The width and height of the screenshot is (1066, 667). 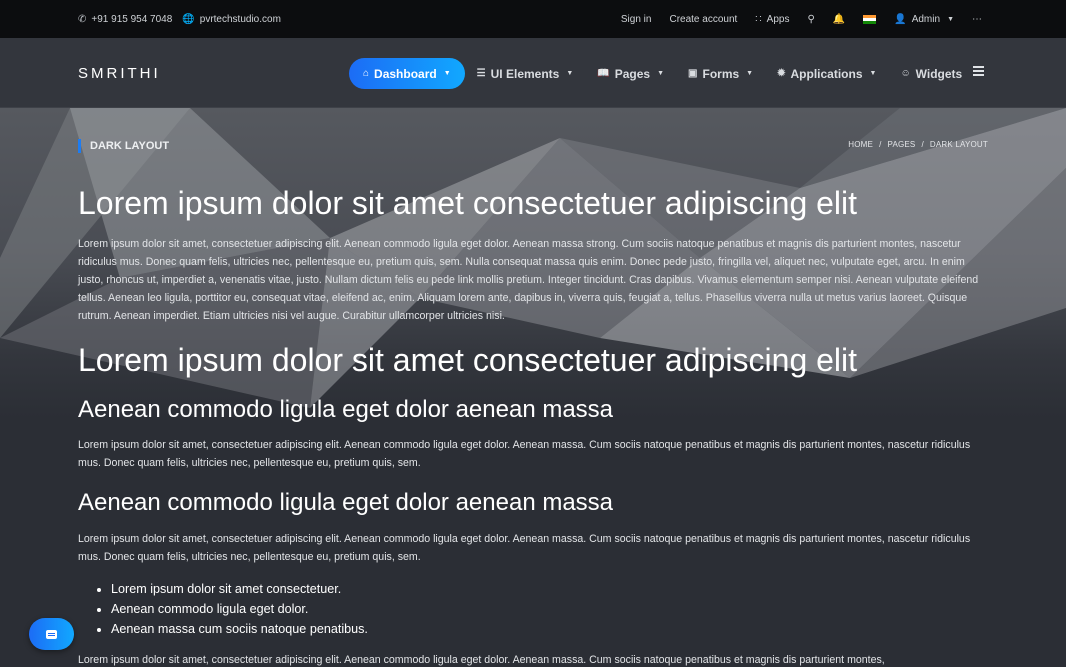 What do you see at coordinates (132, 19) in the screenshot?
I see `phone-number: +91 915 954 7048` at bounding box center [132, 19].